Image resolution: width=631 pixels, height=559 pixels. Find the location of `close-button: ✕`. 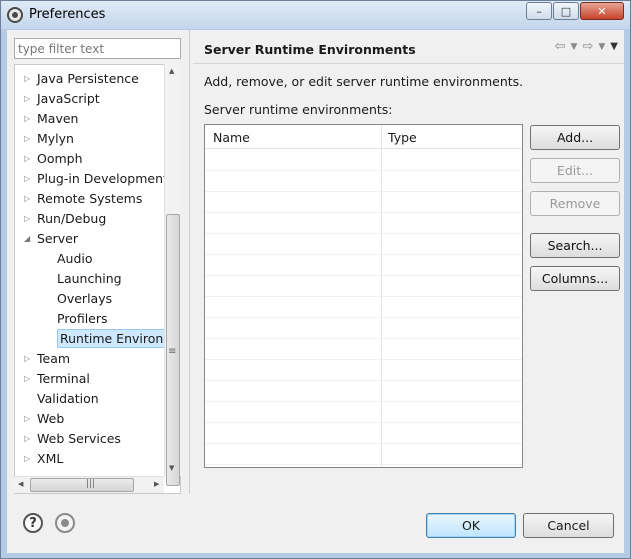

close-button: ✕ is located at coordinates (602, 11).